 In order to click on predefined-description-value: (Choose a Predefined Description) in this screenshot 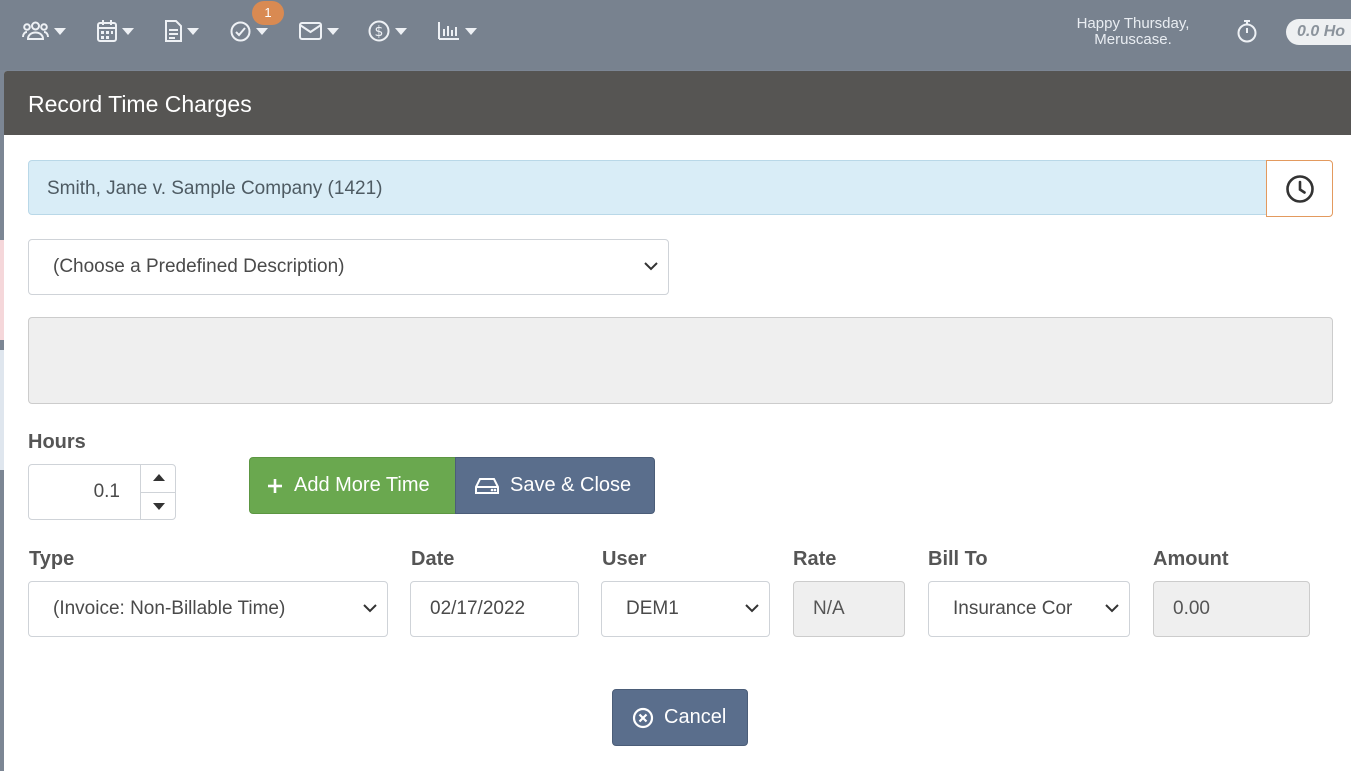, I will do `click(199, 266)`.